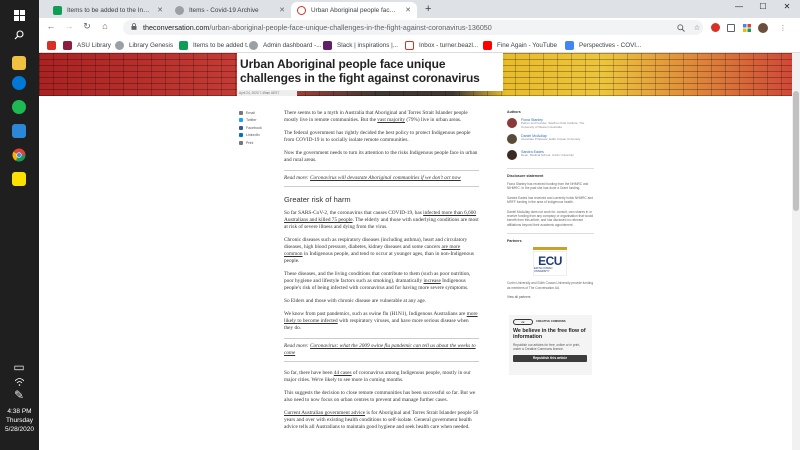  What do you see at coordinates (796, 251) in the screenshot?
I see `page-scrollbar` at bounding box center [796, 251].